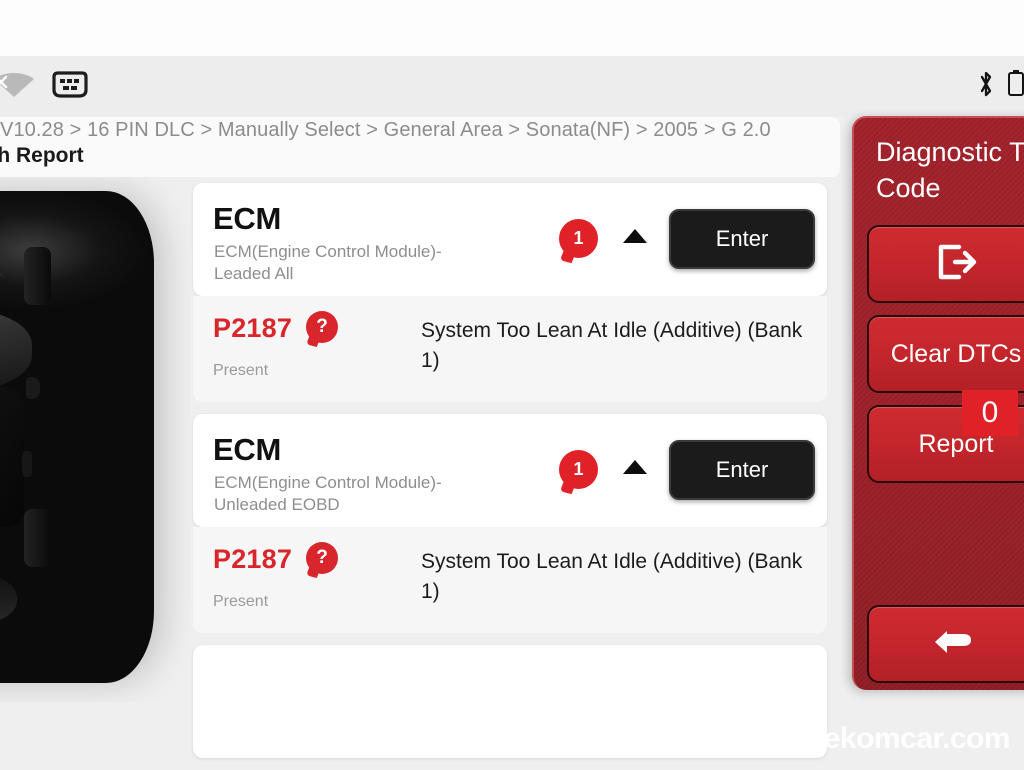 The height and width of the screenshot is (770, 1024). What do you see at coordinates (77, 437) in the screenshot?
I see `vehicle-top-view` at bounding box center [77, 437].